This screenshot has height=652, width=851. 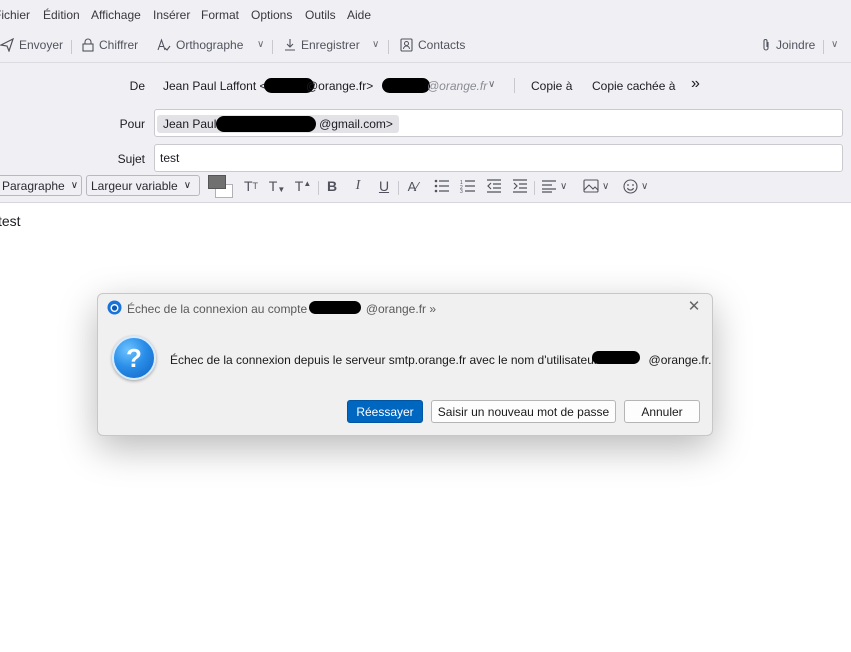 What do you see at coordinates (549, 186) in the screenshot?
I see `align-left-icon` at bounding box center [549, 186].